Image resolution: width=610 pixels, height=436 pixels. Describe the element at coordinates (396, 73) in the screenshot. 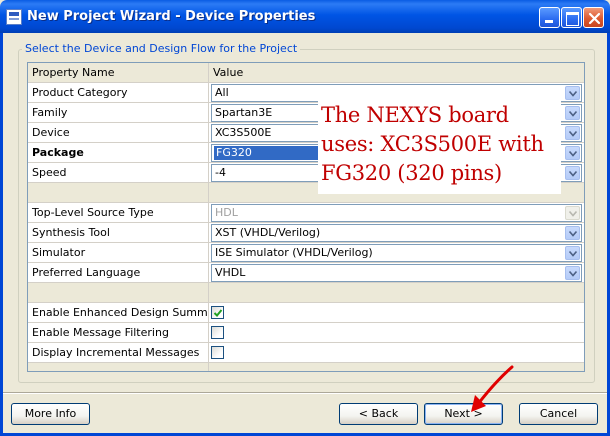

I see `column-header-value: Value` at that location.